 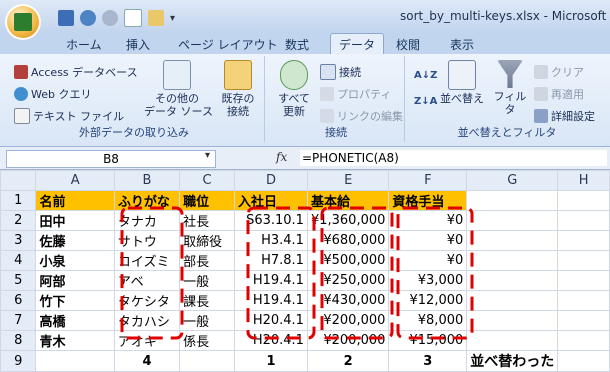 What do you see at coordinates (425, 75) in the screenshot?
I see `sort-ascending-button: A↓Z` at bounding box center [425, 75].